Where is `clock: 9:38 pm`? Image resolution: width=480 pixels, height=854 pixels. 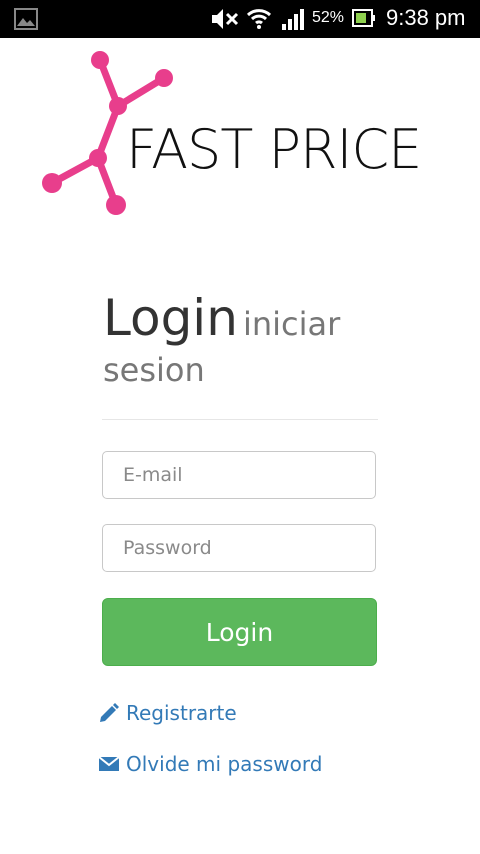 clock: 9:38 pm is located at coordinates (426, 17).